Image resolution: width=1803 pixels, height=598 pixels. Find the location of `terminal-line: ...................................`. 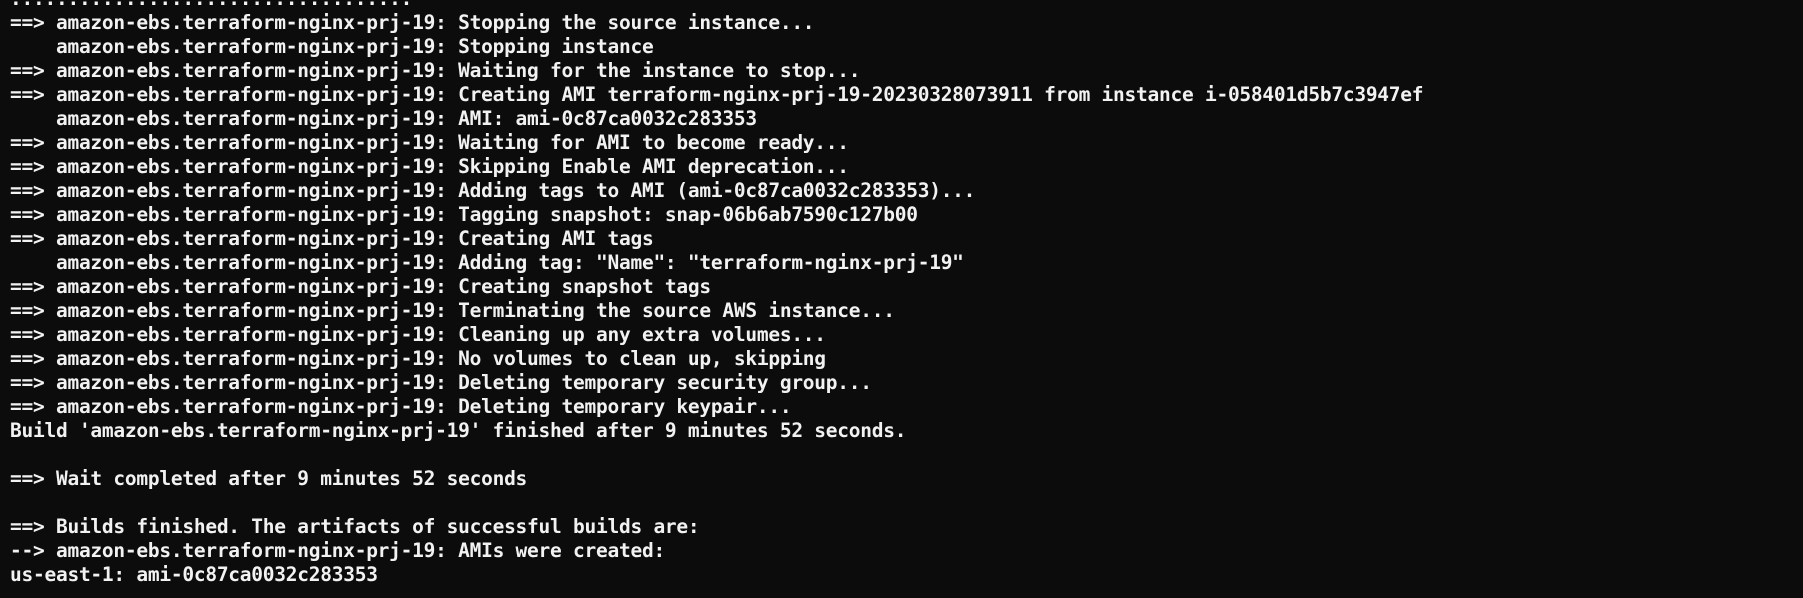

terminal-line: ................................... is located at coordinates (716, 5).